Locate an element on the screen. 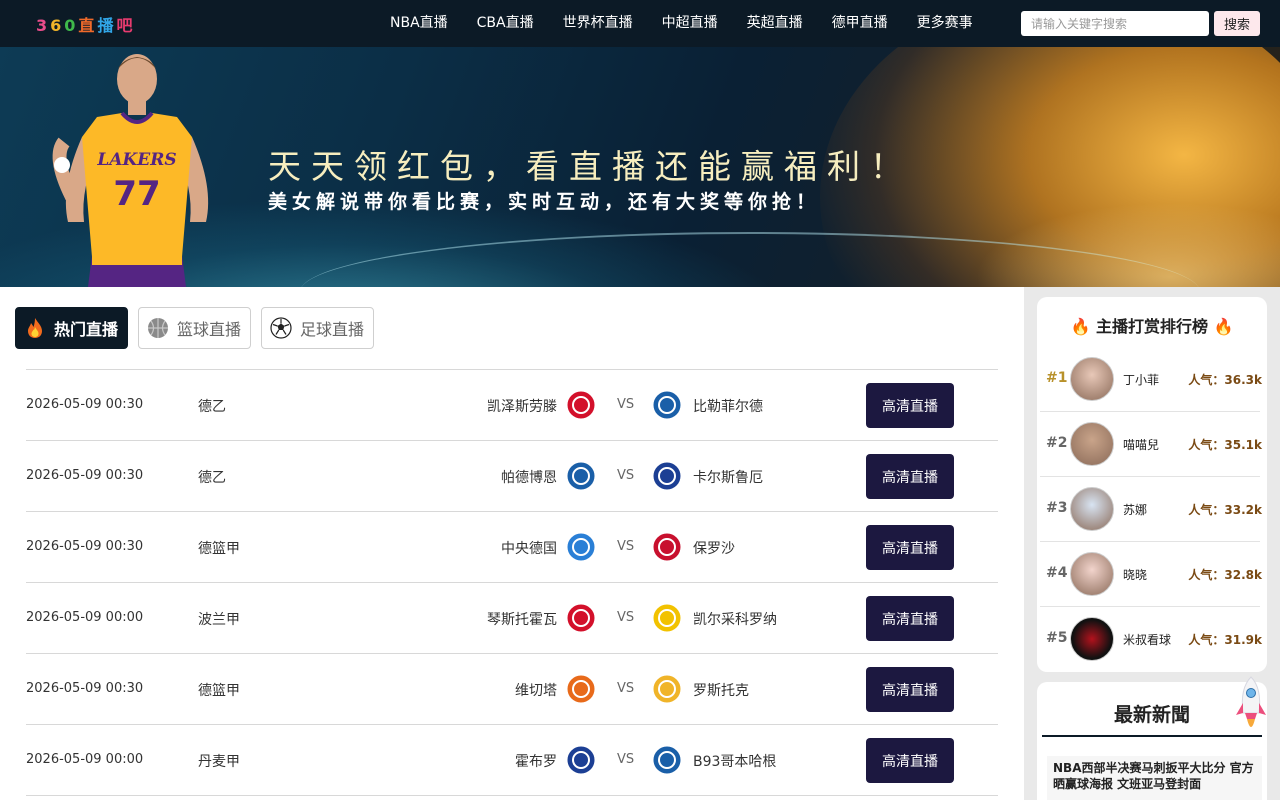 This screenshot has width=1280, height=800. popularity-value: 人气：32.8k is located at coordinates (1225, 574).